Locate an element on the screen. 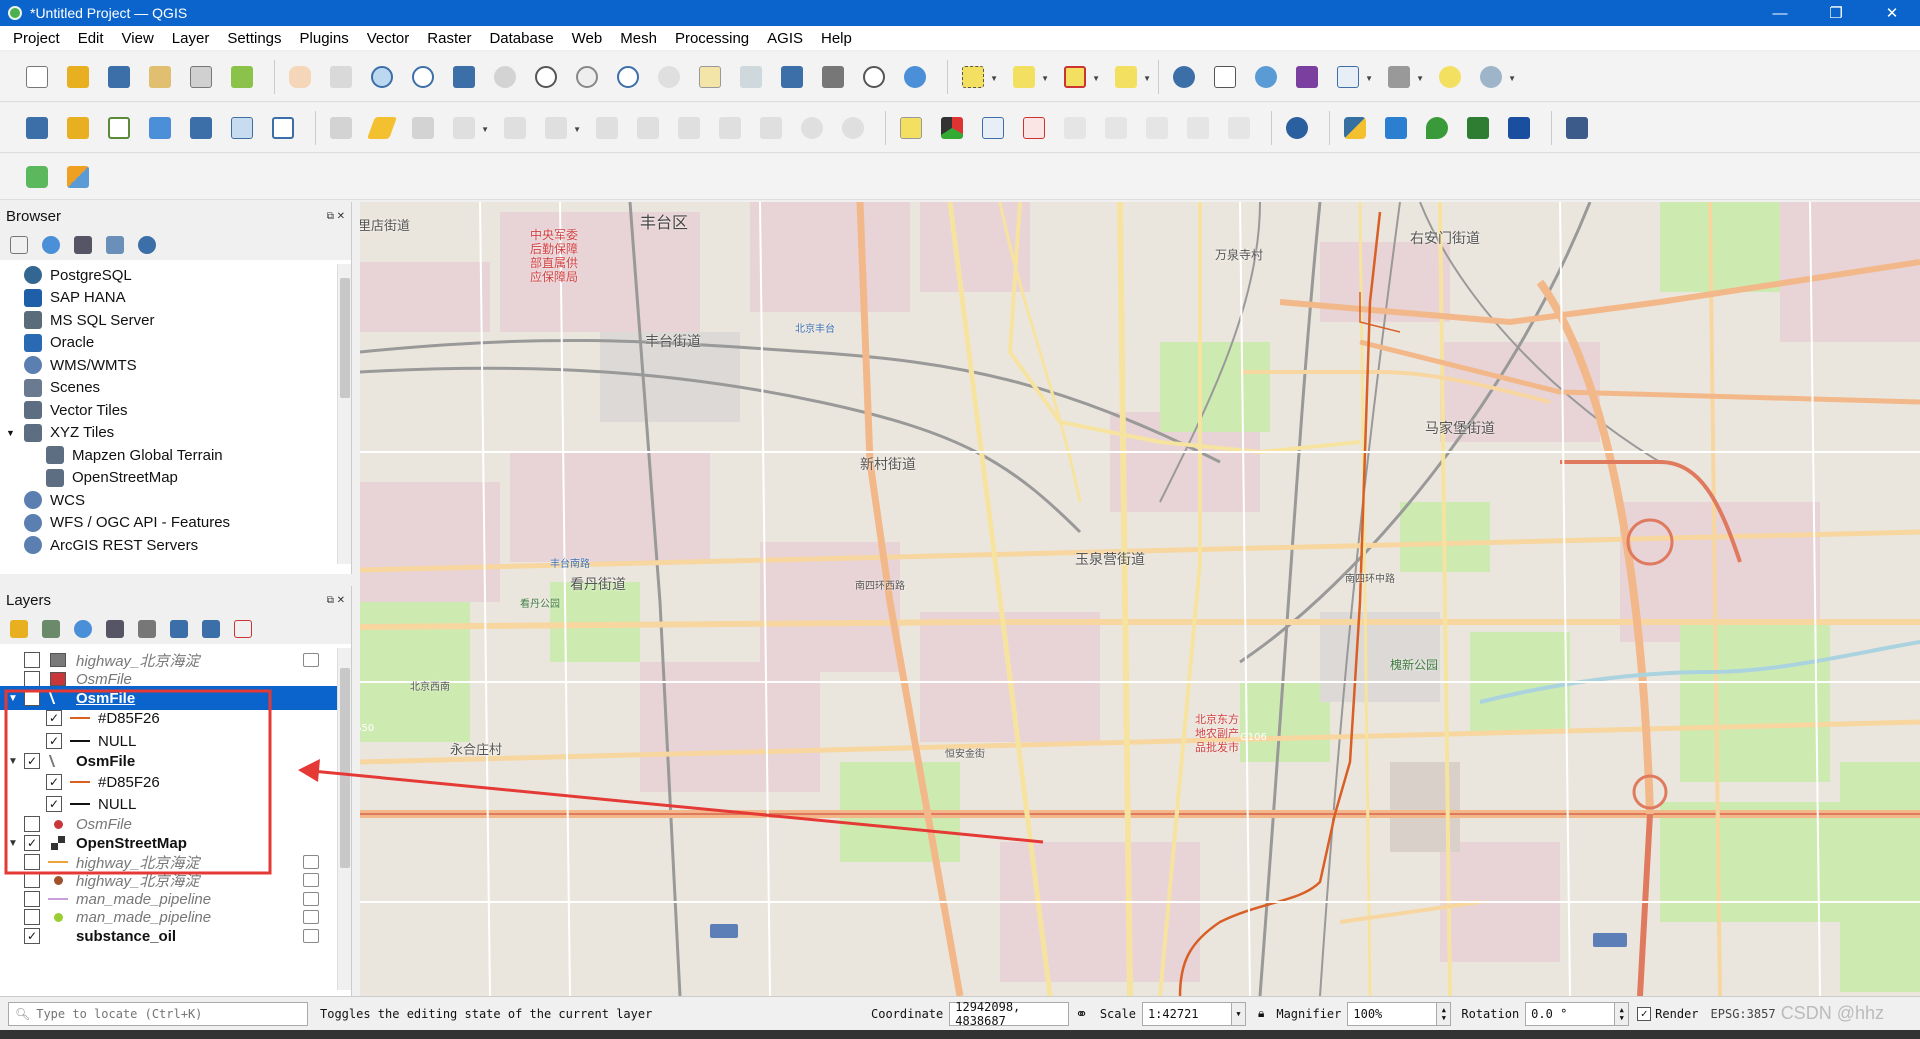 This screenshot has height=1039, width=1920. change-label-icon is located at coordinates (1198, 128).